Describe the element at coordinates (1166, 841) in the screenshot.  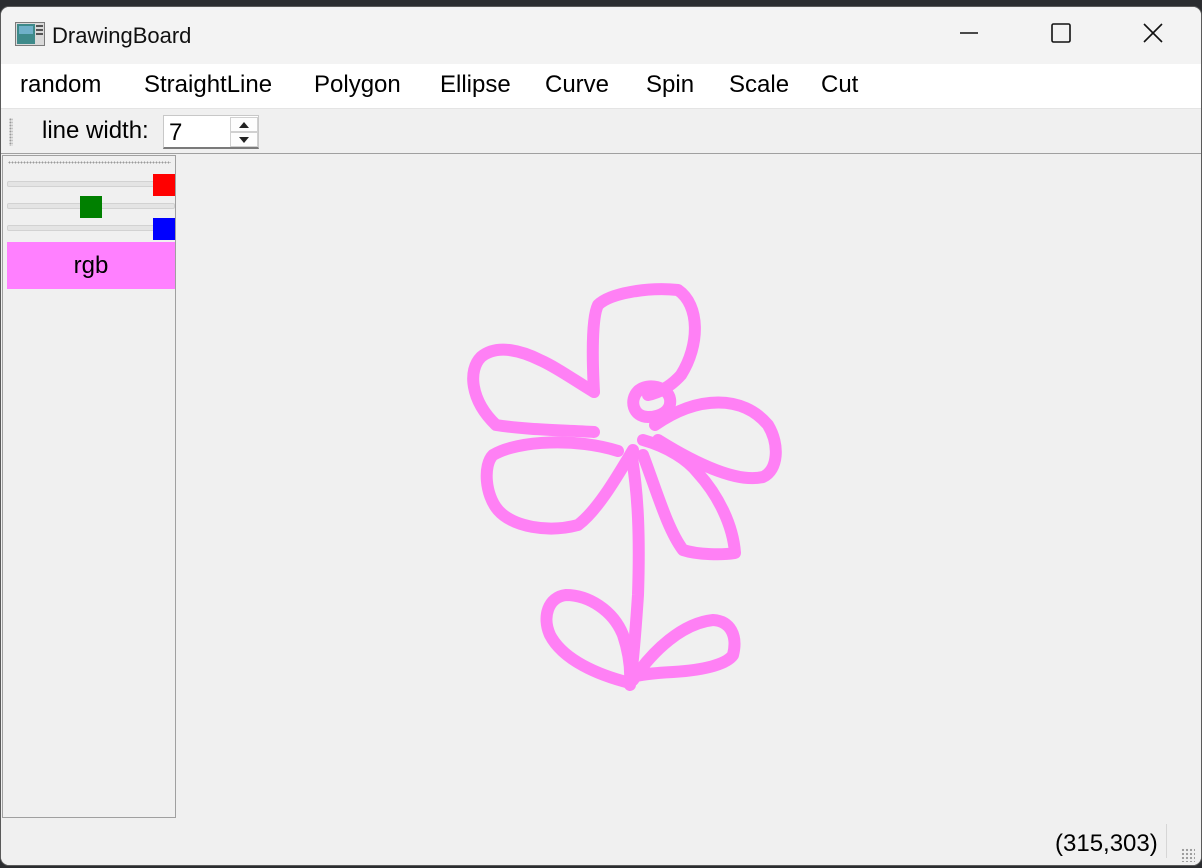
I see `status-separator` at that location.